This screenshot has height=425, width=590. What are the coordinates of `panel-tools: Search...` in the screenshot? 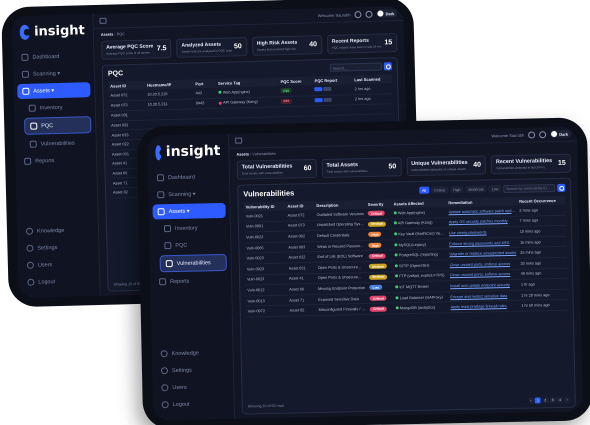 It's located at (360, 67).